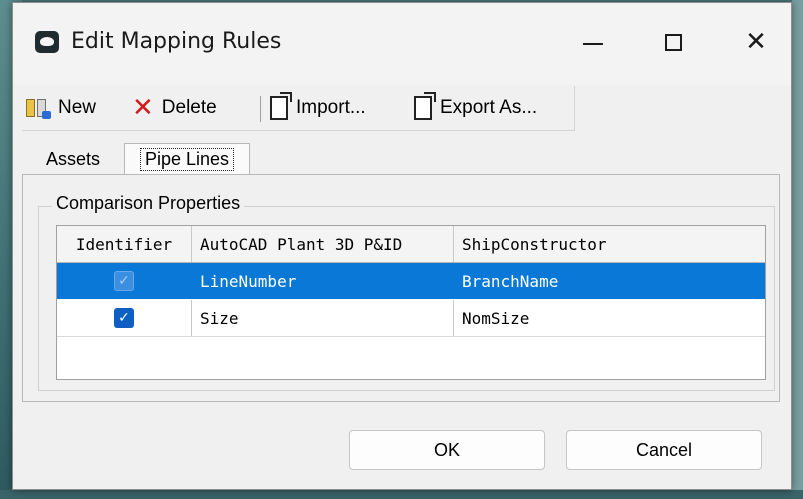 The height and width of the screenshot is (499, 803). I want to click on minimize-icon, so click(593, 44).